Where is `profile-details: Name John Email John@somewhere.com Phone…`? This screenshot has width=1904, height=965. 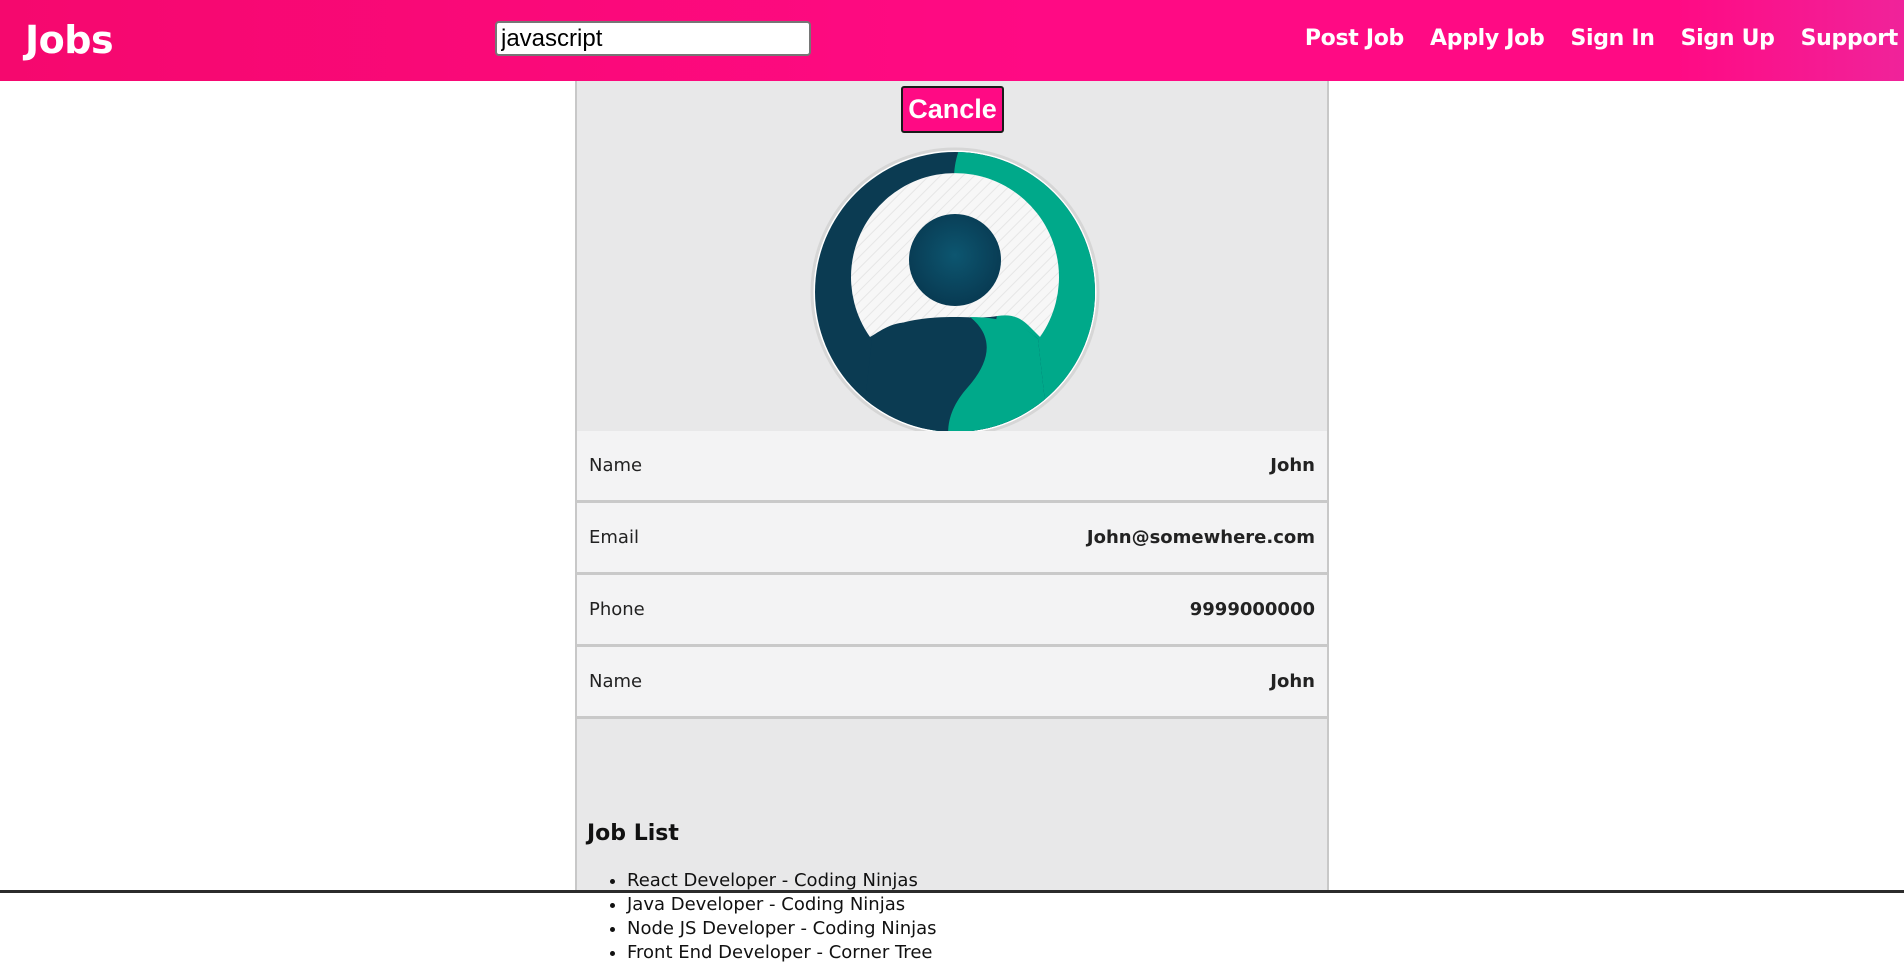
profile-details: Name John Email John@somewhere.com Phone… is located at coordinates (952, 575).